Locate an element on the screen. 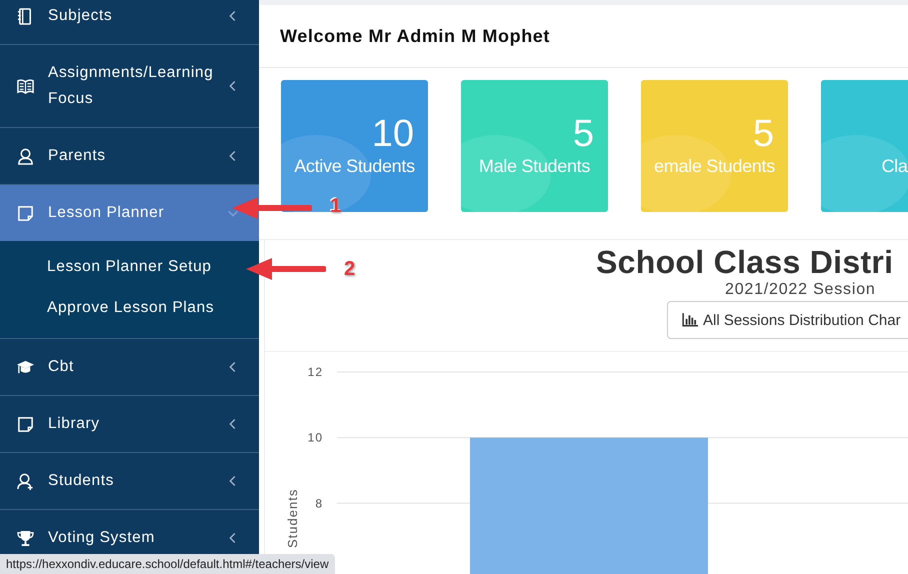 The width and height of the screenshot is (908, 574). stat-label: Male Students is located at coordinates (535, 166).